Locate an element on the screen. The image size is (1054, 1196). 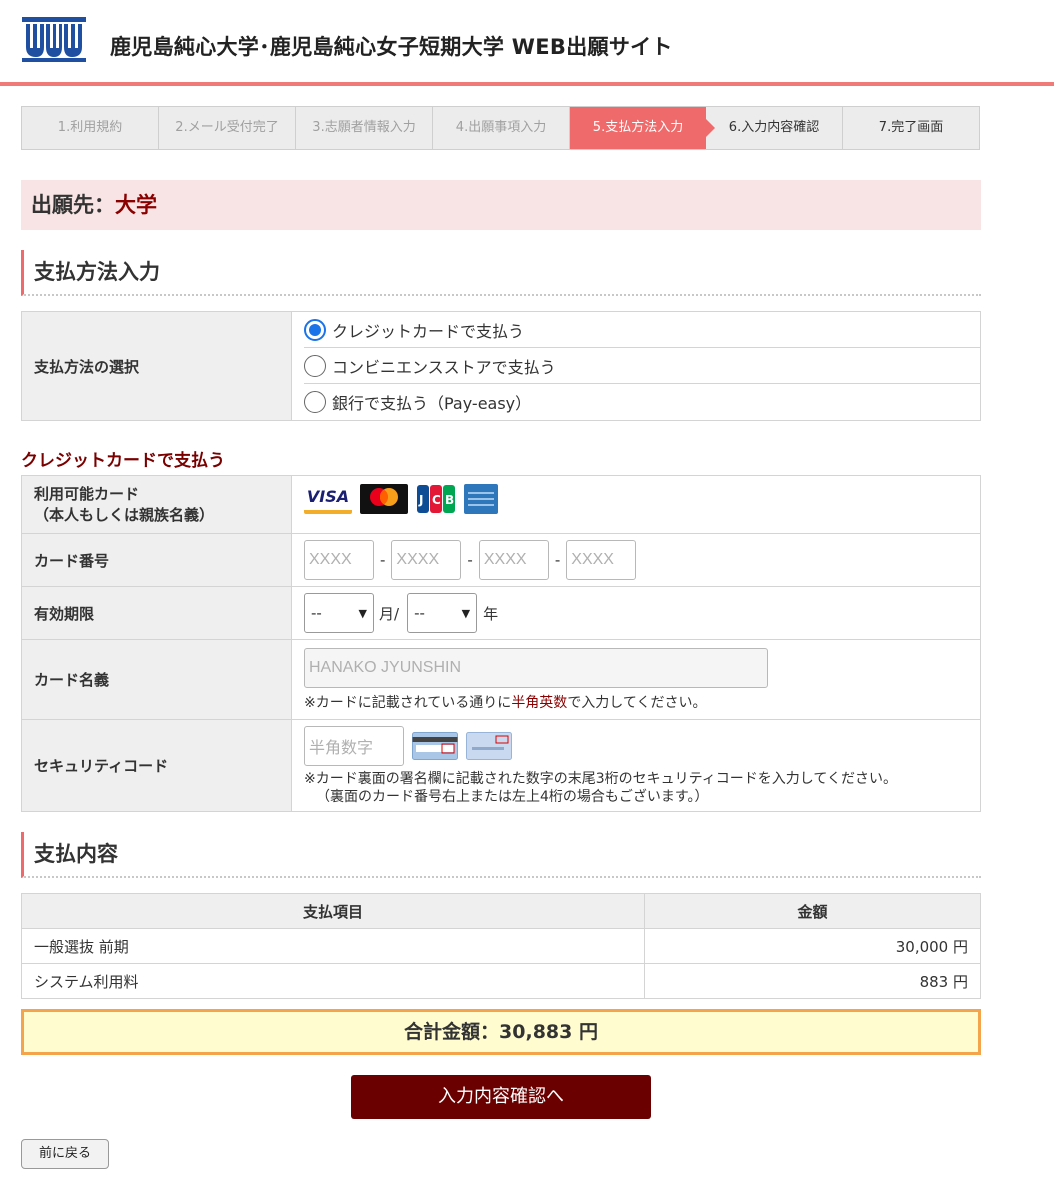
radio-convenience-store is located at coordinates (315, 365).